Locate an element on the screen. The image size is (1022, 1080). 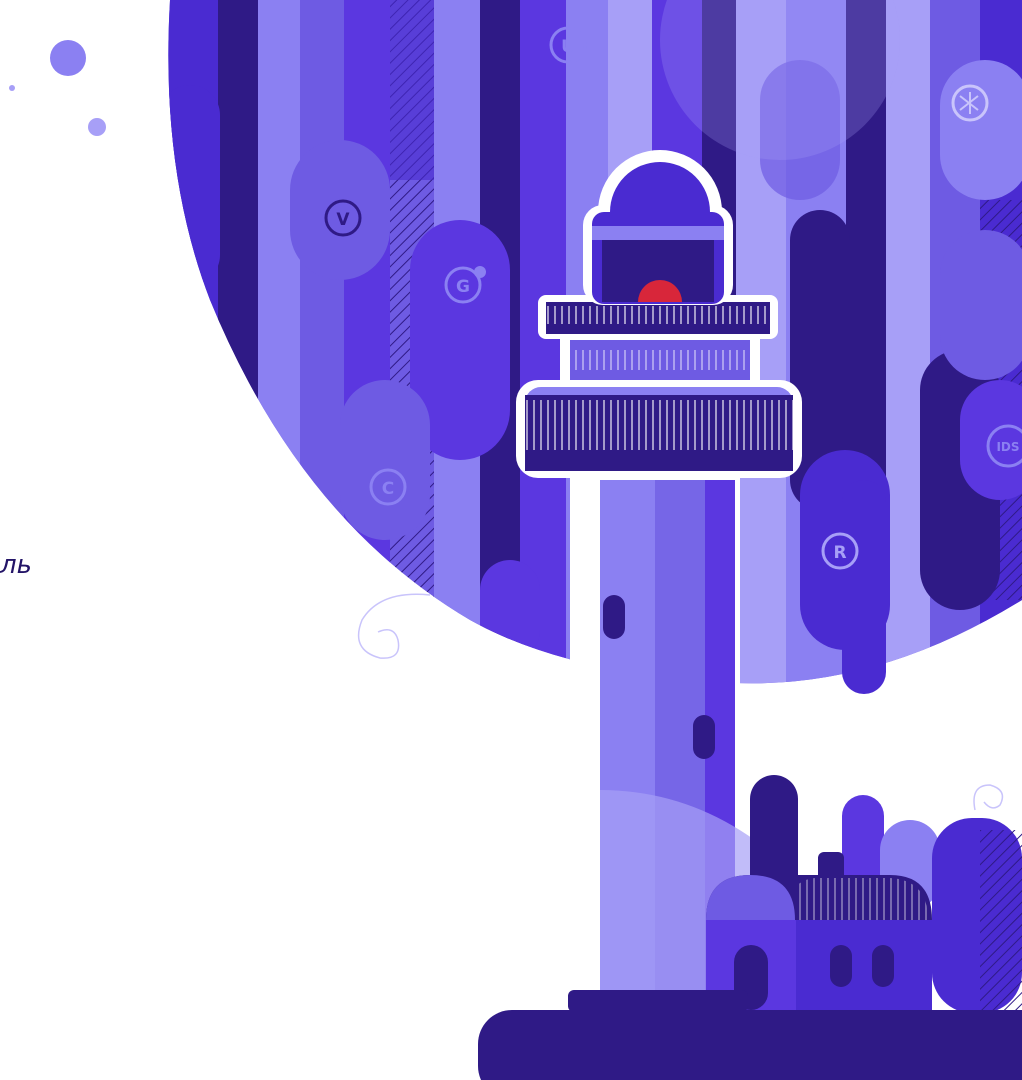
hanging-pill is located at coordinates (864, 587).